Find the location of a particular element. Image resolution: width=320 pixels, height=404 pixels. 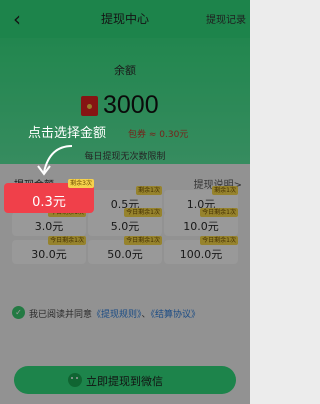

pointer-arrow-icon is located at coordinates (55, 160).